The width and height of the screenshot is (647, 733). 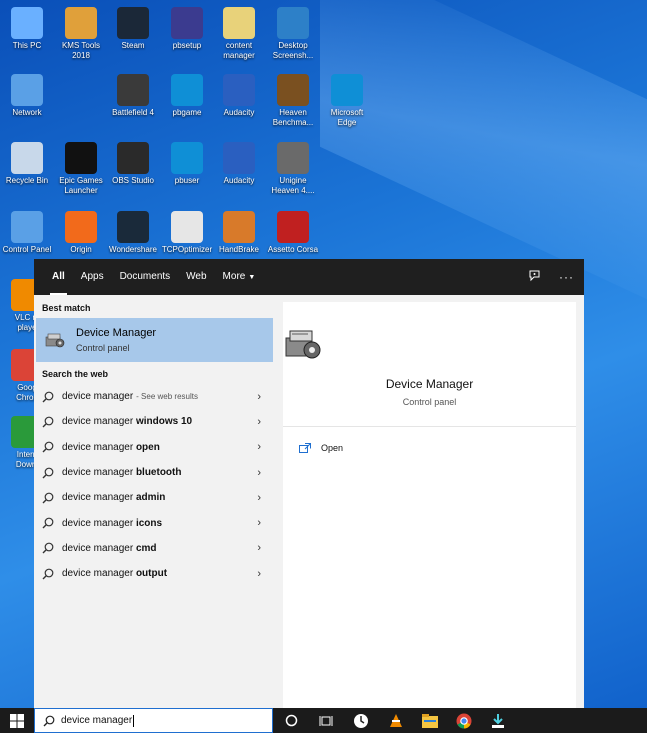 What do you see at coordinates (291, 720) in the screenshot?
I see `cortana-icon` at bounding box center [291, 720].